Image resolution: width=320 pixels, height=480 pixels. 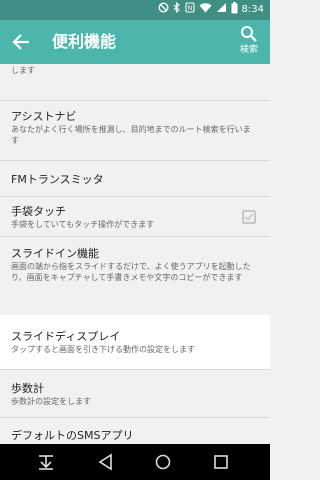 I want to click on notification-pulldown-icon, so click(x=46, y=462).